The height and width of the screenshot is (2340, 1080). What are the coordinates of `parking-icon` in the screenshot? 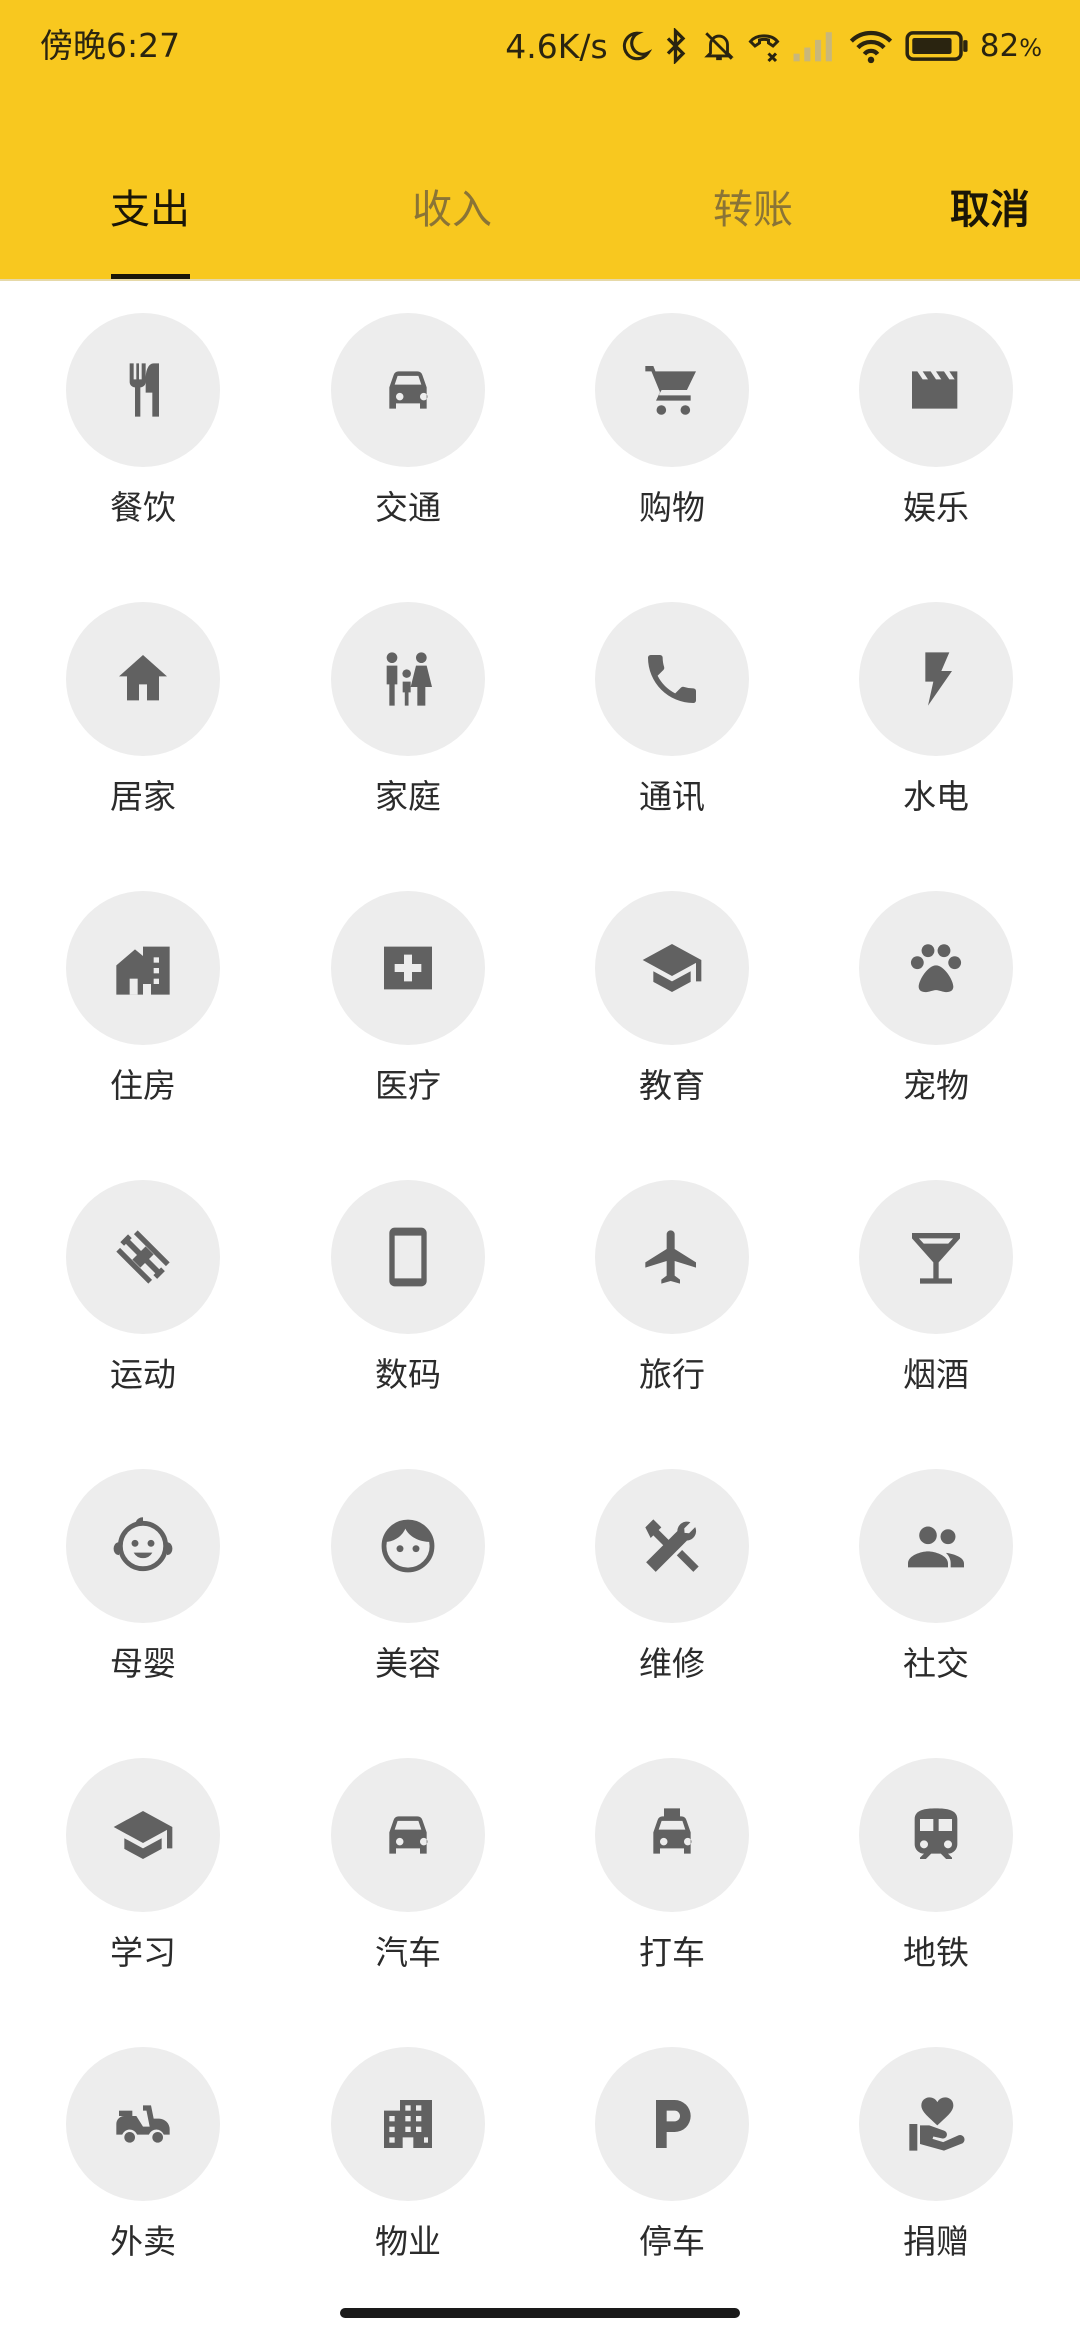 It's located at (672, 2124).